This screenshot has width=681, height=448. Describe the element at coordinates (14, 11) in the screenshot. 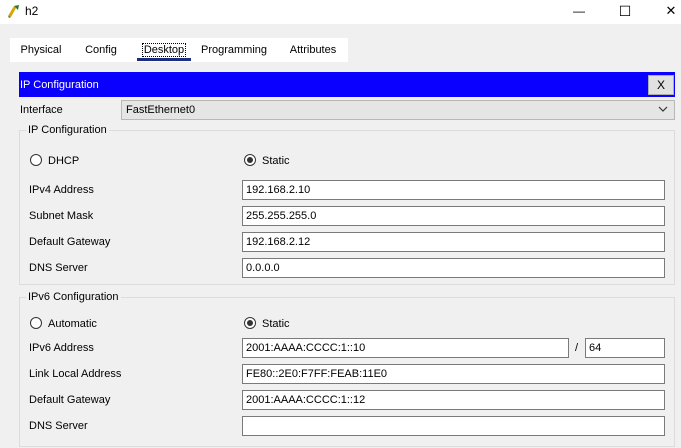

I see `app-icon` at that location.